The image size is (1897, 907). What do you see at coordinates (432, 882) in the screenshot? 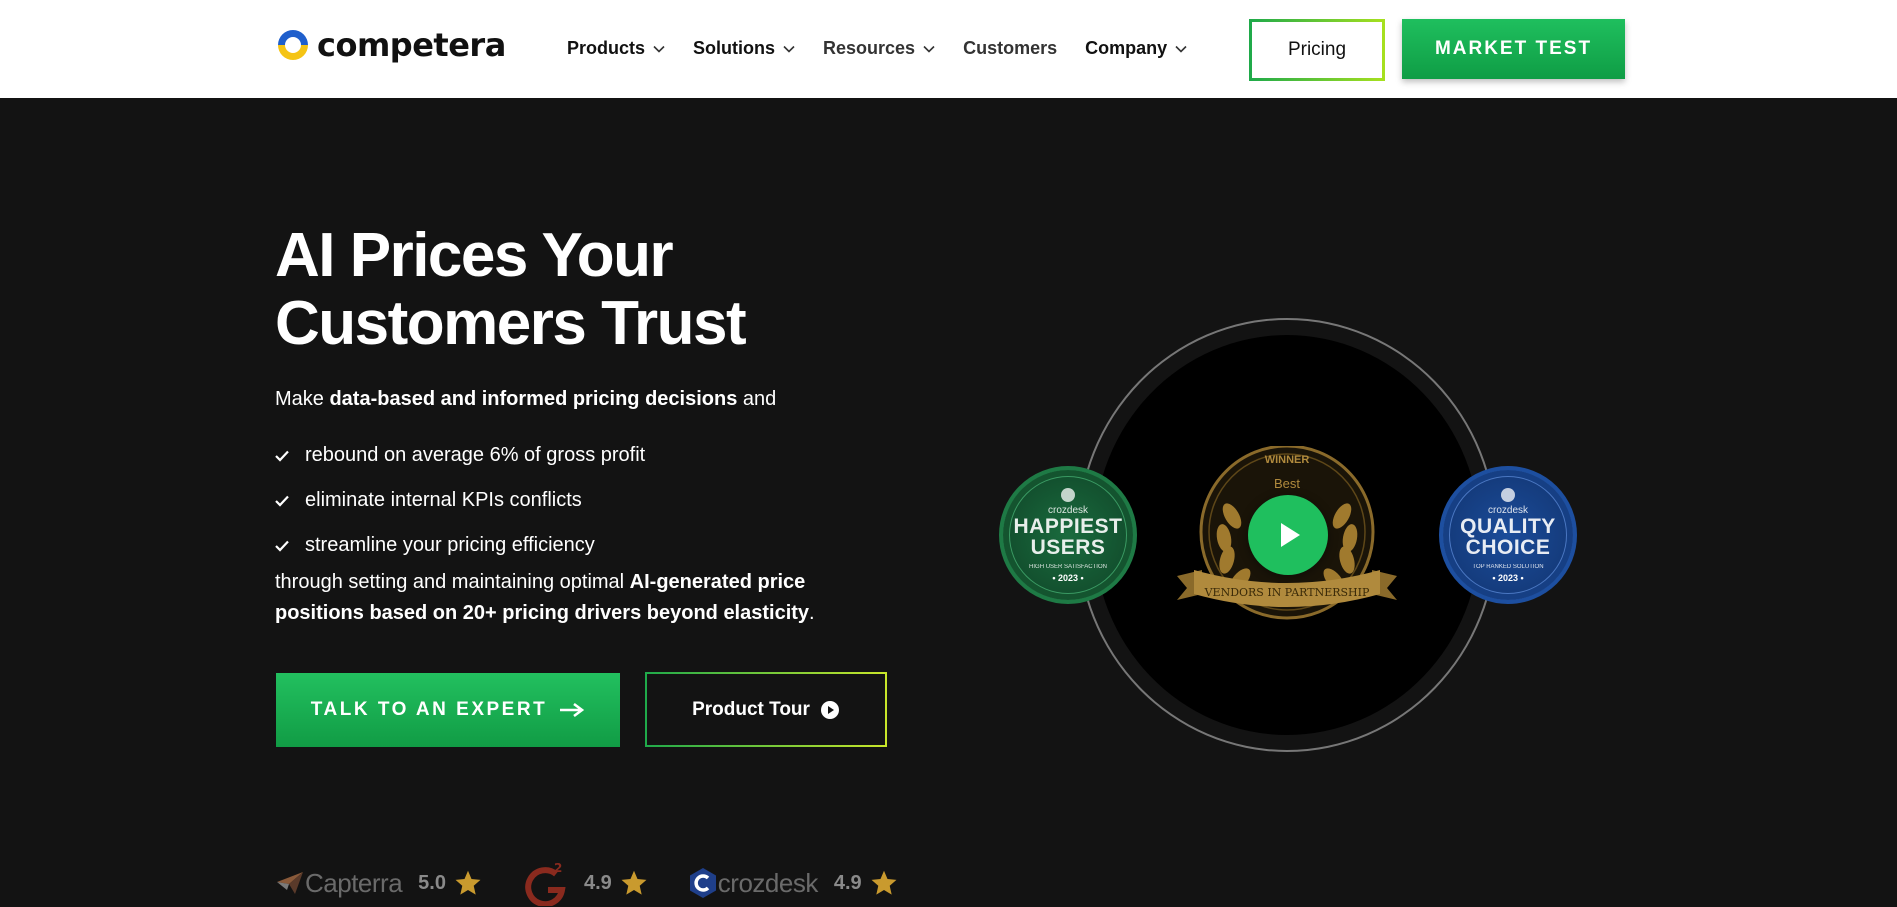
I see `rating-score: 5.0` at bounding box center [432, 882].